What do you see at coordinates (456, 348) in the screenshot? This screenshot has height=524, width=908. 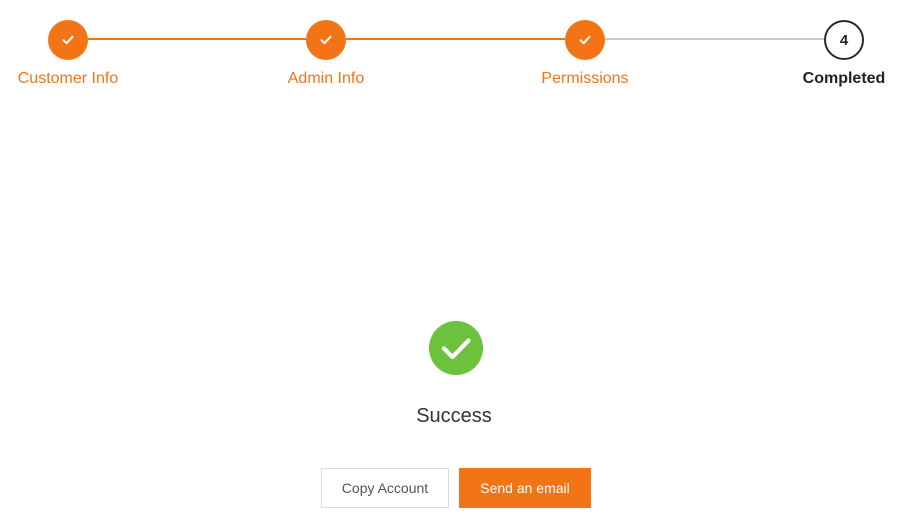 I see `success-check-icon` at bounding box center [456, 348].